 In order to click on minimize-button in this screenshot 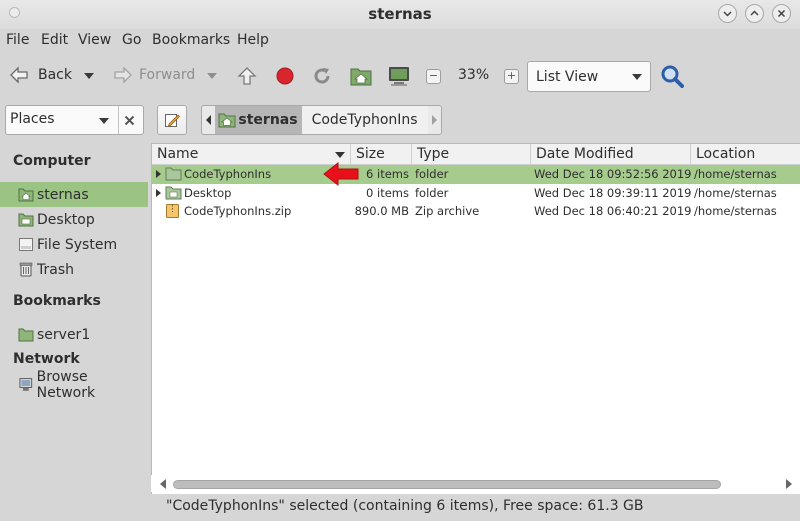, I will do `click(727, 13)`.